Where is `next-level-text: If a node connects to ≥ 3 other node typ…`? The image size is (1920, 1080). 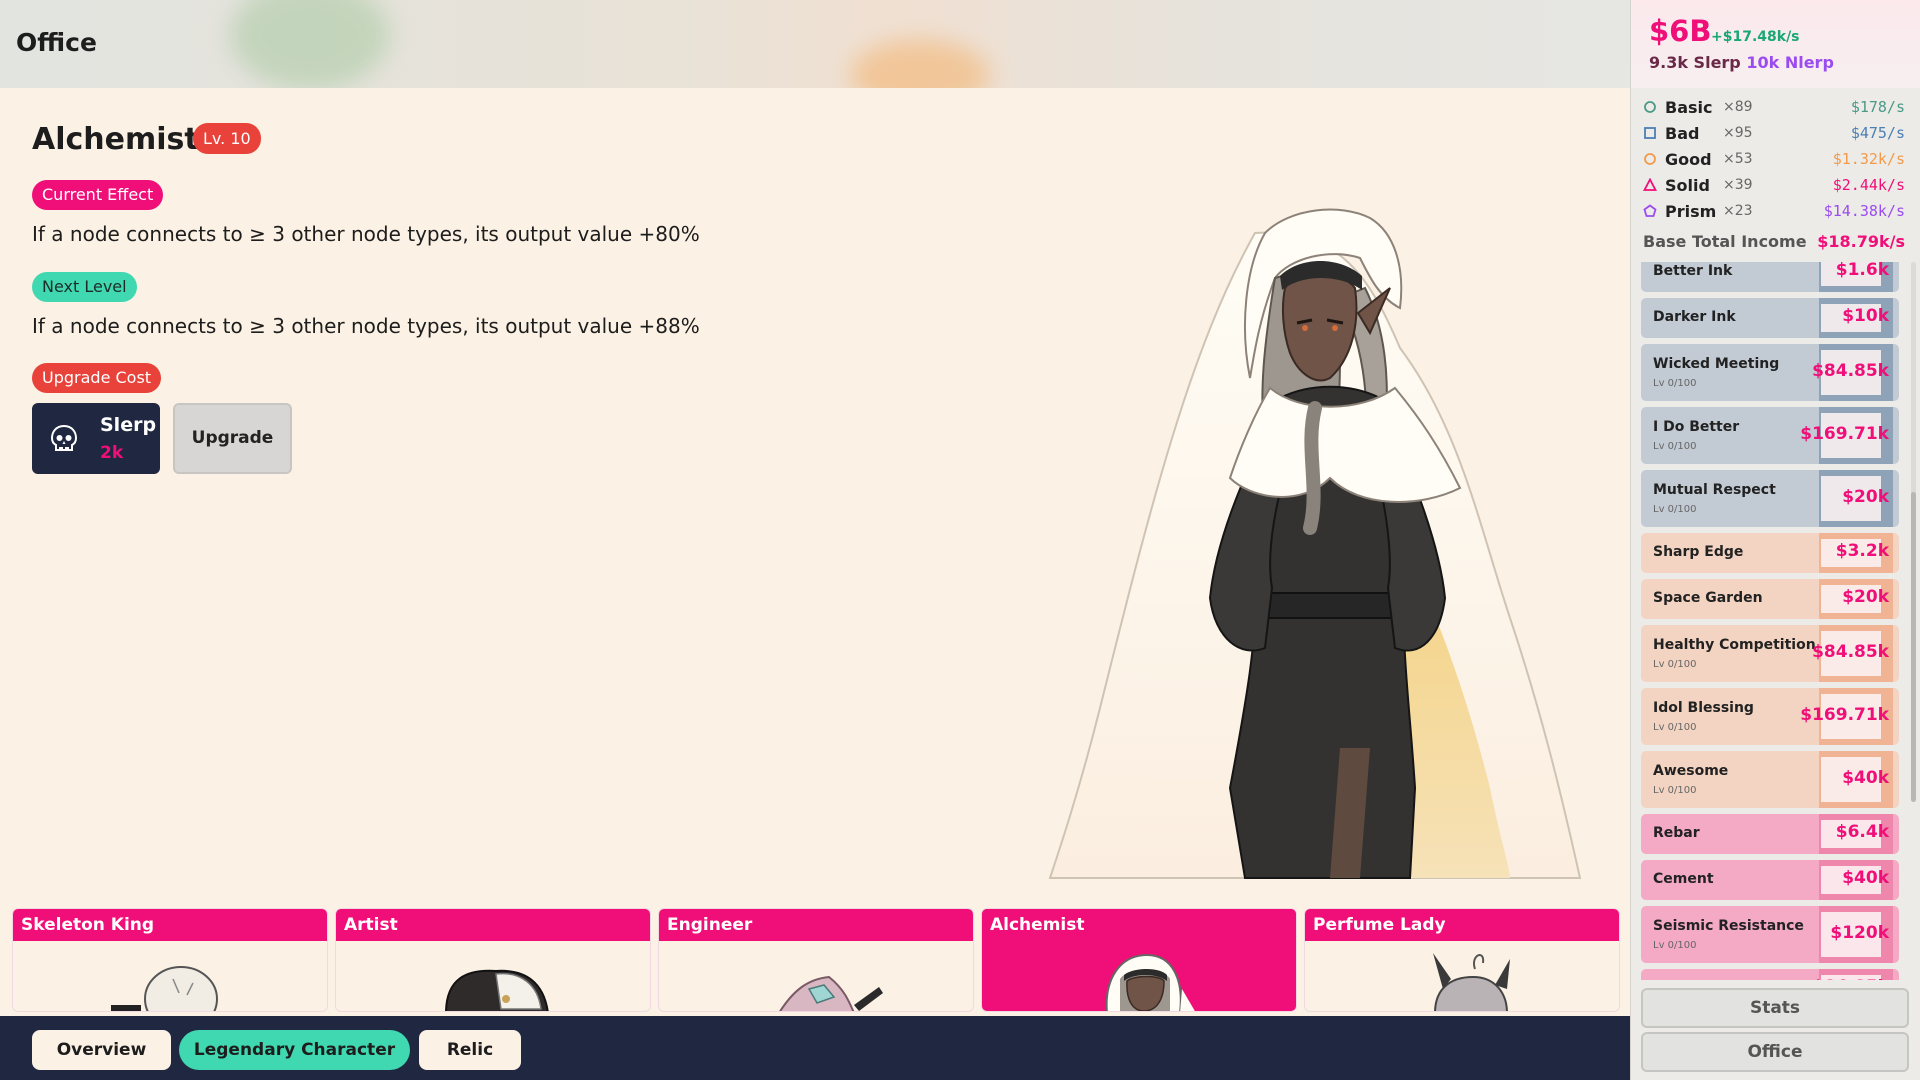 next-level-text: If a node connects to ≥ 3 other node typ… is located at coordinates (366, 326).